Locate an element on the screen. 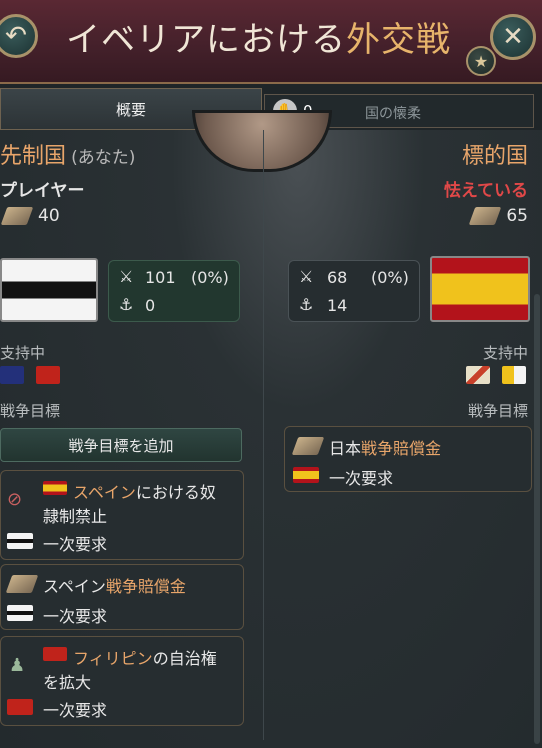 This screenshot has width=542, height=748. close-icon: ✕ is located at coordinates (513, 37).